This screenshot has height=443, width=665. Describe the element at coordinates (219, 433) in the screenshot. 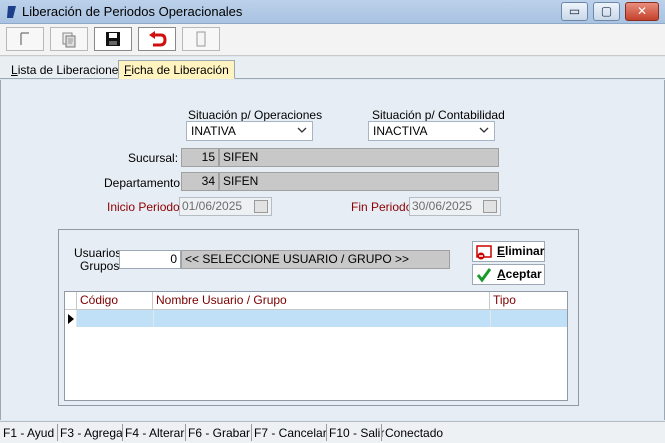

I see `status-f6: F6 - Grabar` at that location.